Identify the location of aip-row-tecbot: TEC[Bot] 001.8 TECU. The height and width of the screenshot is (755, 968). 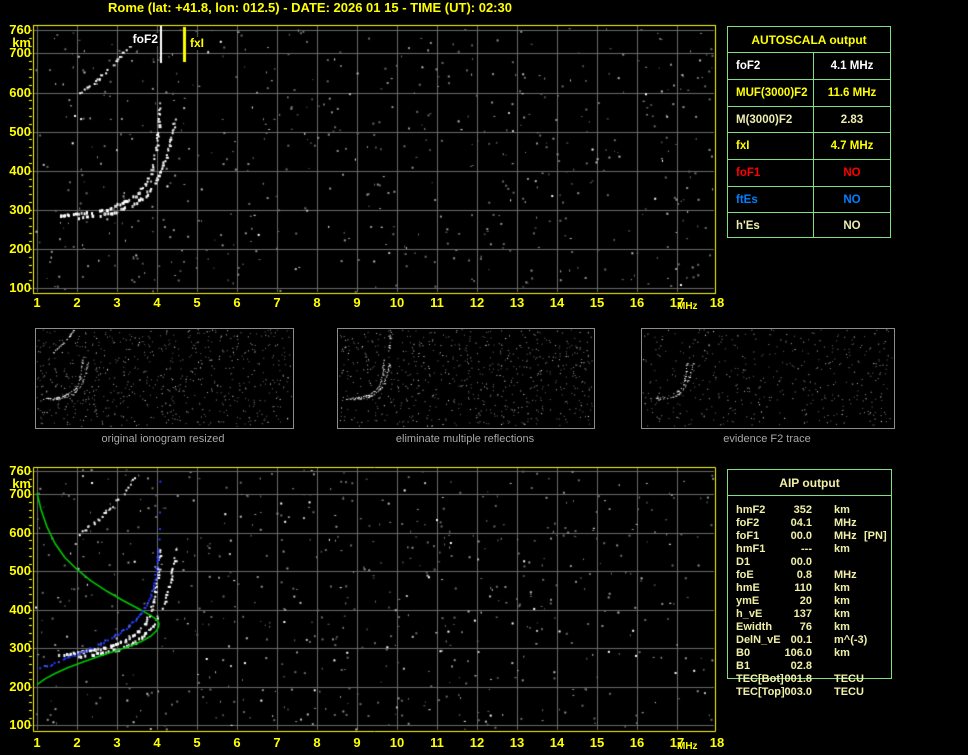
(851, 679).